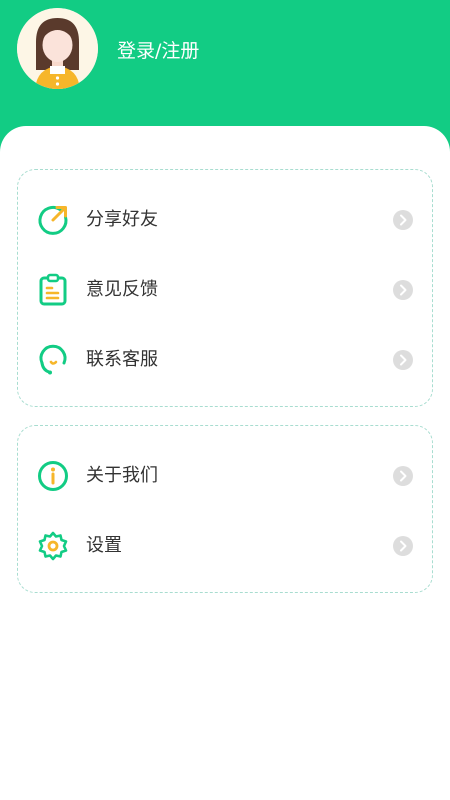 The image size is (450, 800). What do you see at coordinates (53, 360) in the screenshot?
I see `customer-service-icon` at bounding box center [53, 360].